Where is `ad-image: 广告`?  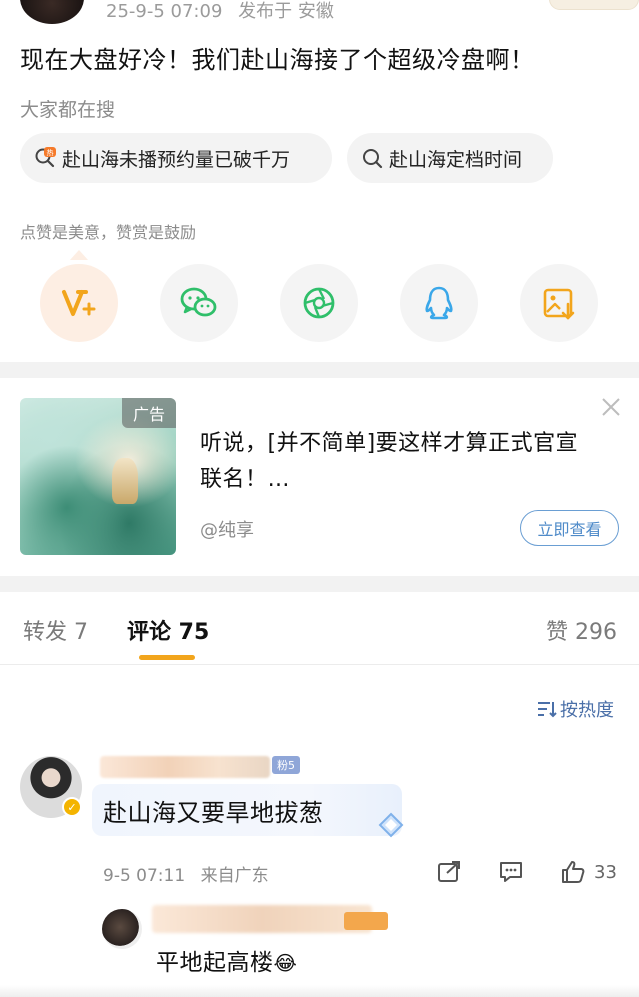
ad-image: 广告 is located at coordinates (98, 476).